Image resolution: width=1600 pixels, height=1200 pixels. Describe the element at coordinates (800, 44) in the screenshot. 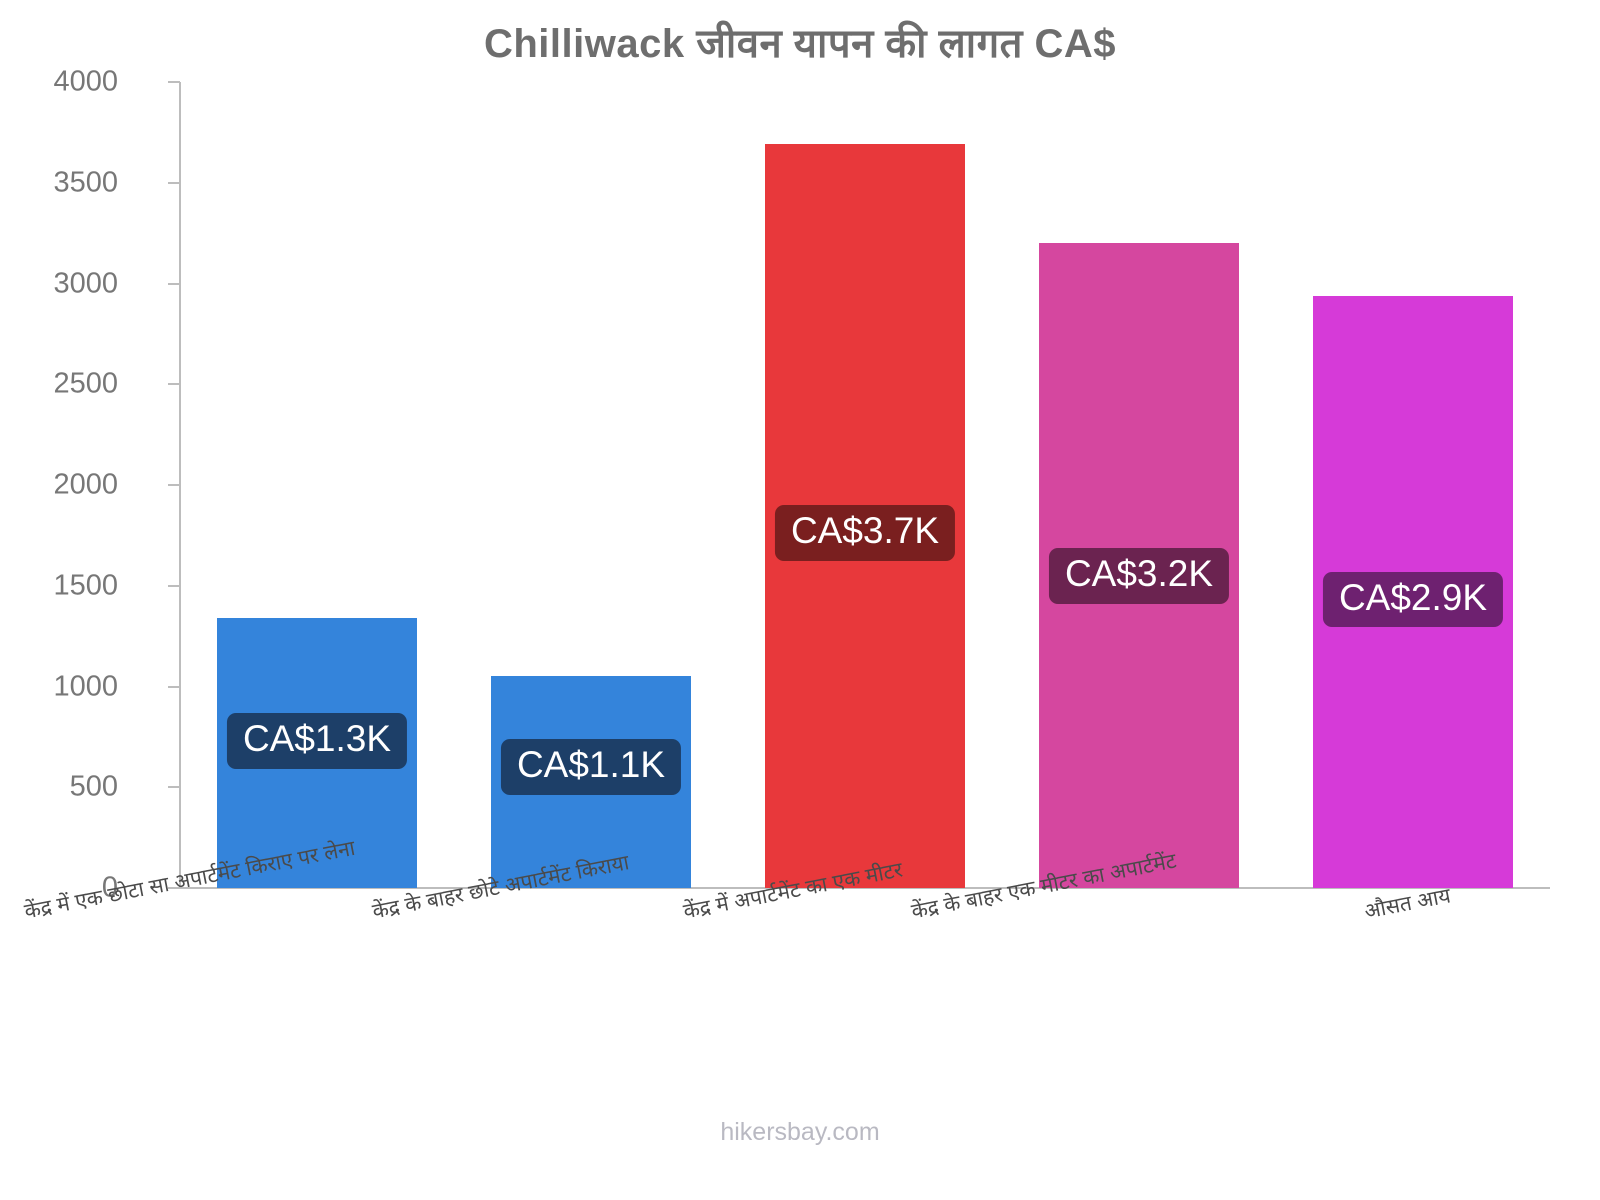

I see `page-title: Chilliwack जीवन यापन की लागत CA$` at that location.